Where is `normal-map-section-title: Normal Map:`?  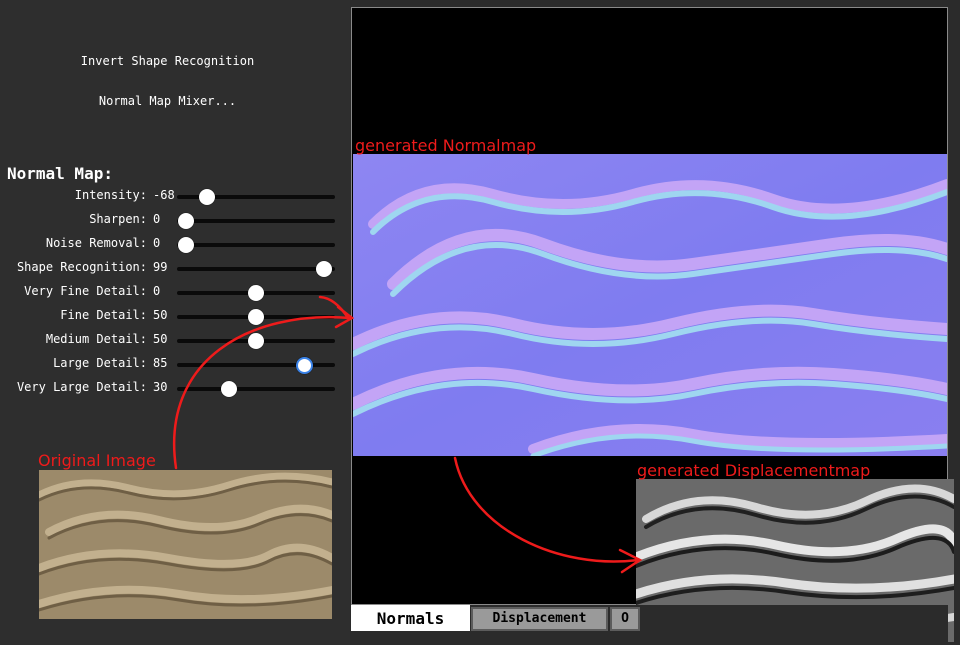 normal-map-section-title: Normal Map: is located at coordinates (60, 173).